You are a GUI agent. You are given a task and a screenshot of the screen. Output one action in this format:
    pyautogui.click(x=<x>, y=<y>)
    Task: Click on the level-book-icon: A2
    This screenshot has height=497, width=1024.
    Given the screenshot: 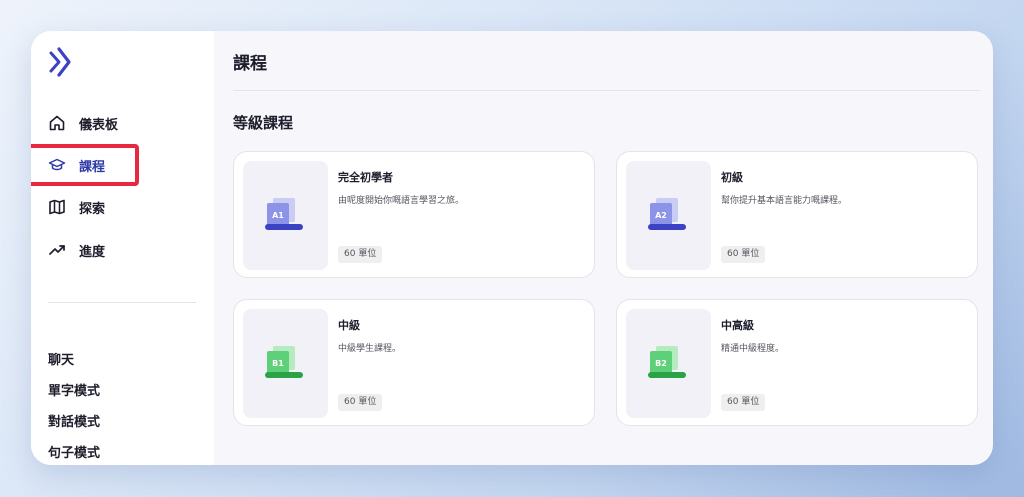 What is the action you would take?
    pyautogui.click(x=667, y=214)
    